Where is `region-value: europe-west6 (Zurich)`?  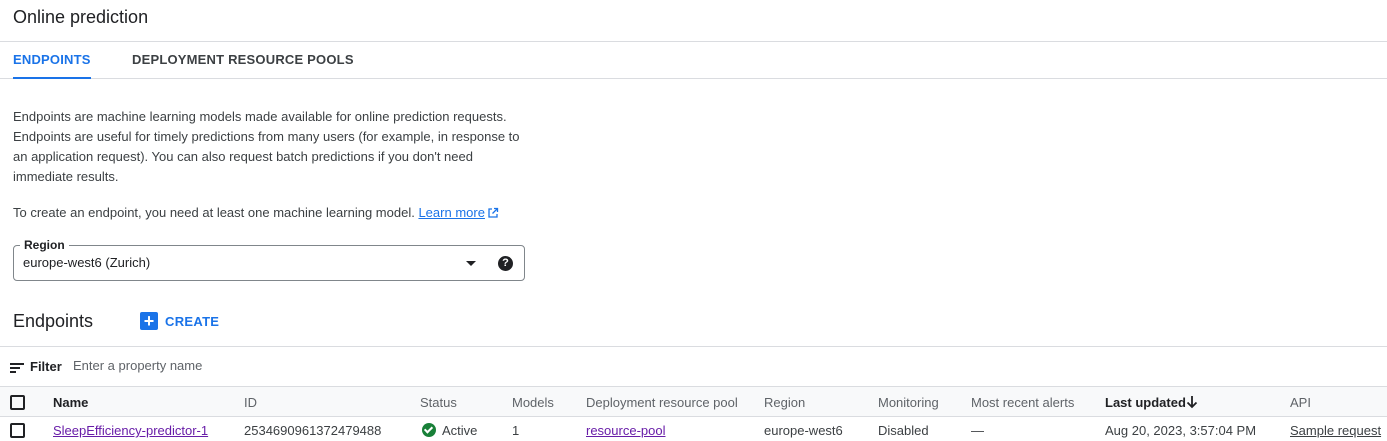 region-value: europe-west6 (Zurich) is located at coordinates (86, 262).